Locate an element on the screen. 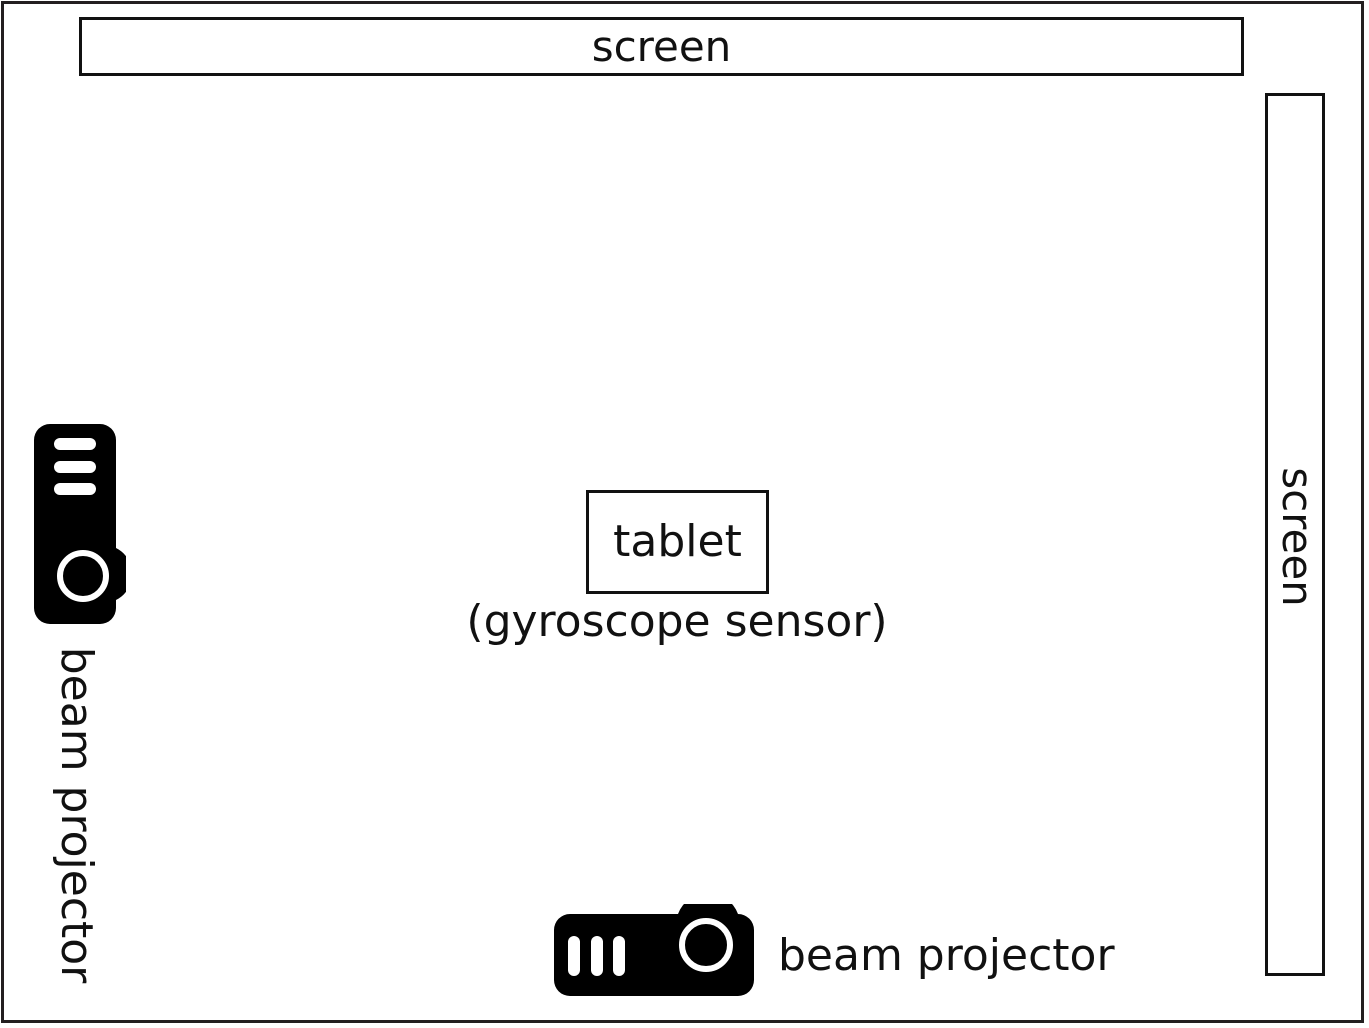 The width and height of the screenshot is (1369, 1028). projector-bottom-icon is located at coordinates (654, 950).